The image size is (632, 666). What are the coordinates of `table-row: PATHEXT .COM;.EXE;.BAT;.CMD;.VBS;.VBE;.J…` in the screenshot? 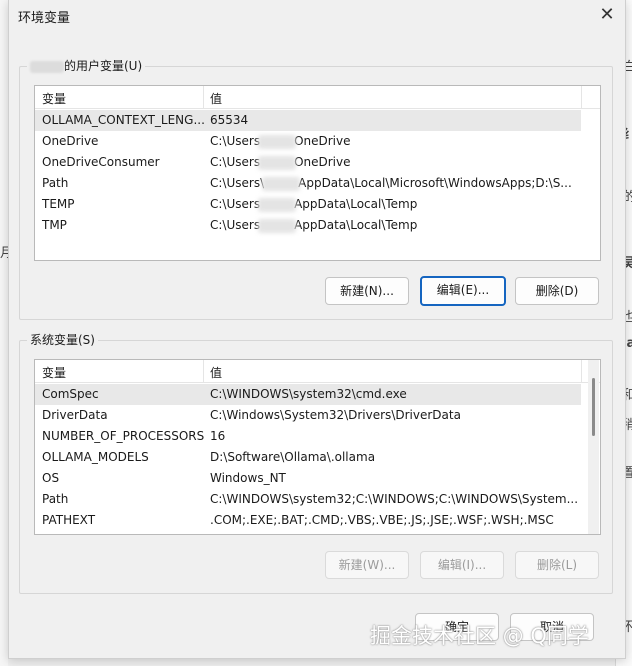 It's located at (308, 520).